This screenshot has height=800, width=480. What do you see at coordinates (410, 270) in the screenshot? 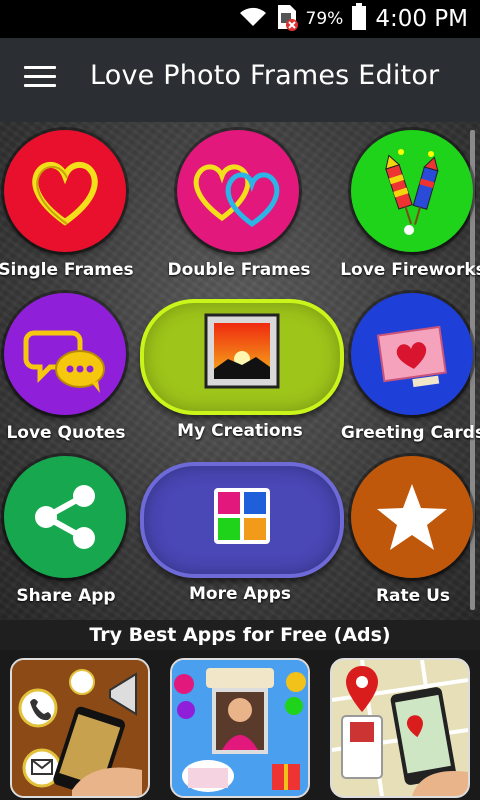
I see `love-fireworks-label: Love Fireworks` at bounding box center [410, 270].